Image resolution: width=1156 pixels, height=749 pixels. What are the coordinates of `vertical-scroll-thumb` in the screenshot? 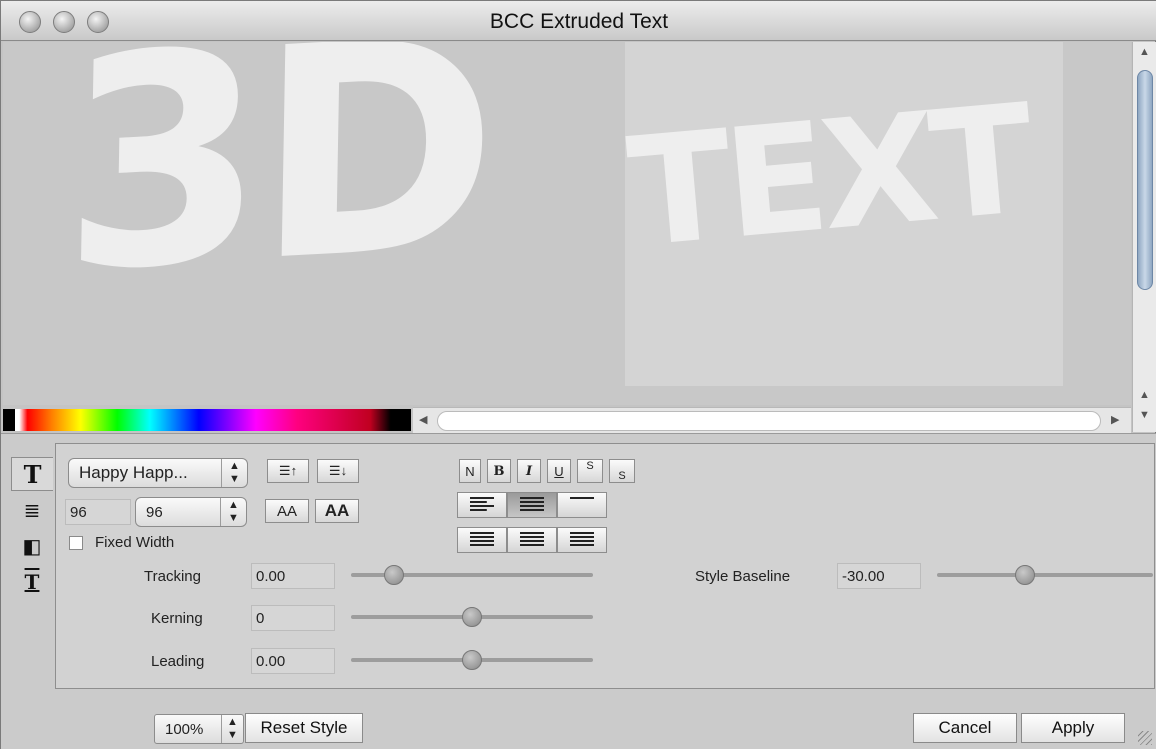 It's located at (1145, 180).